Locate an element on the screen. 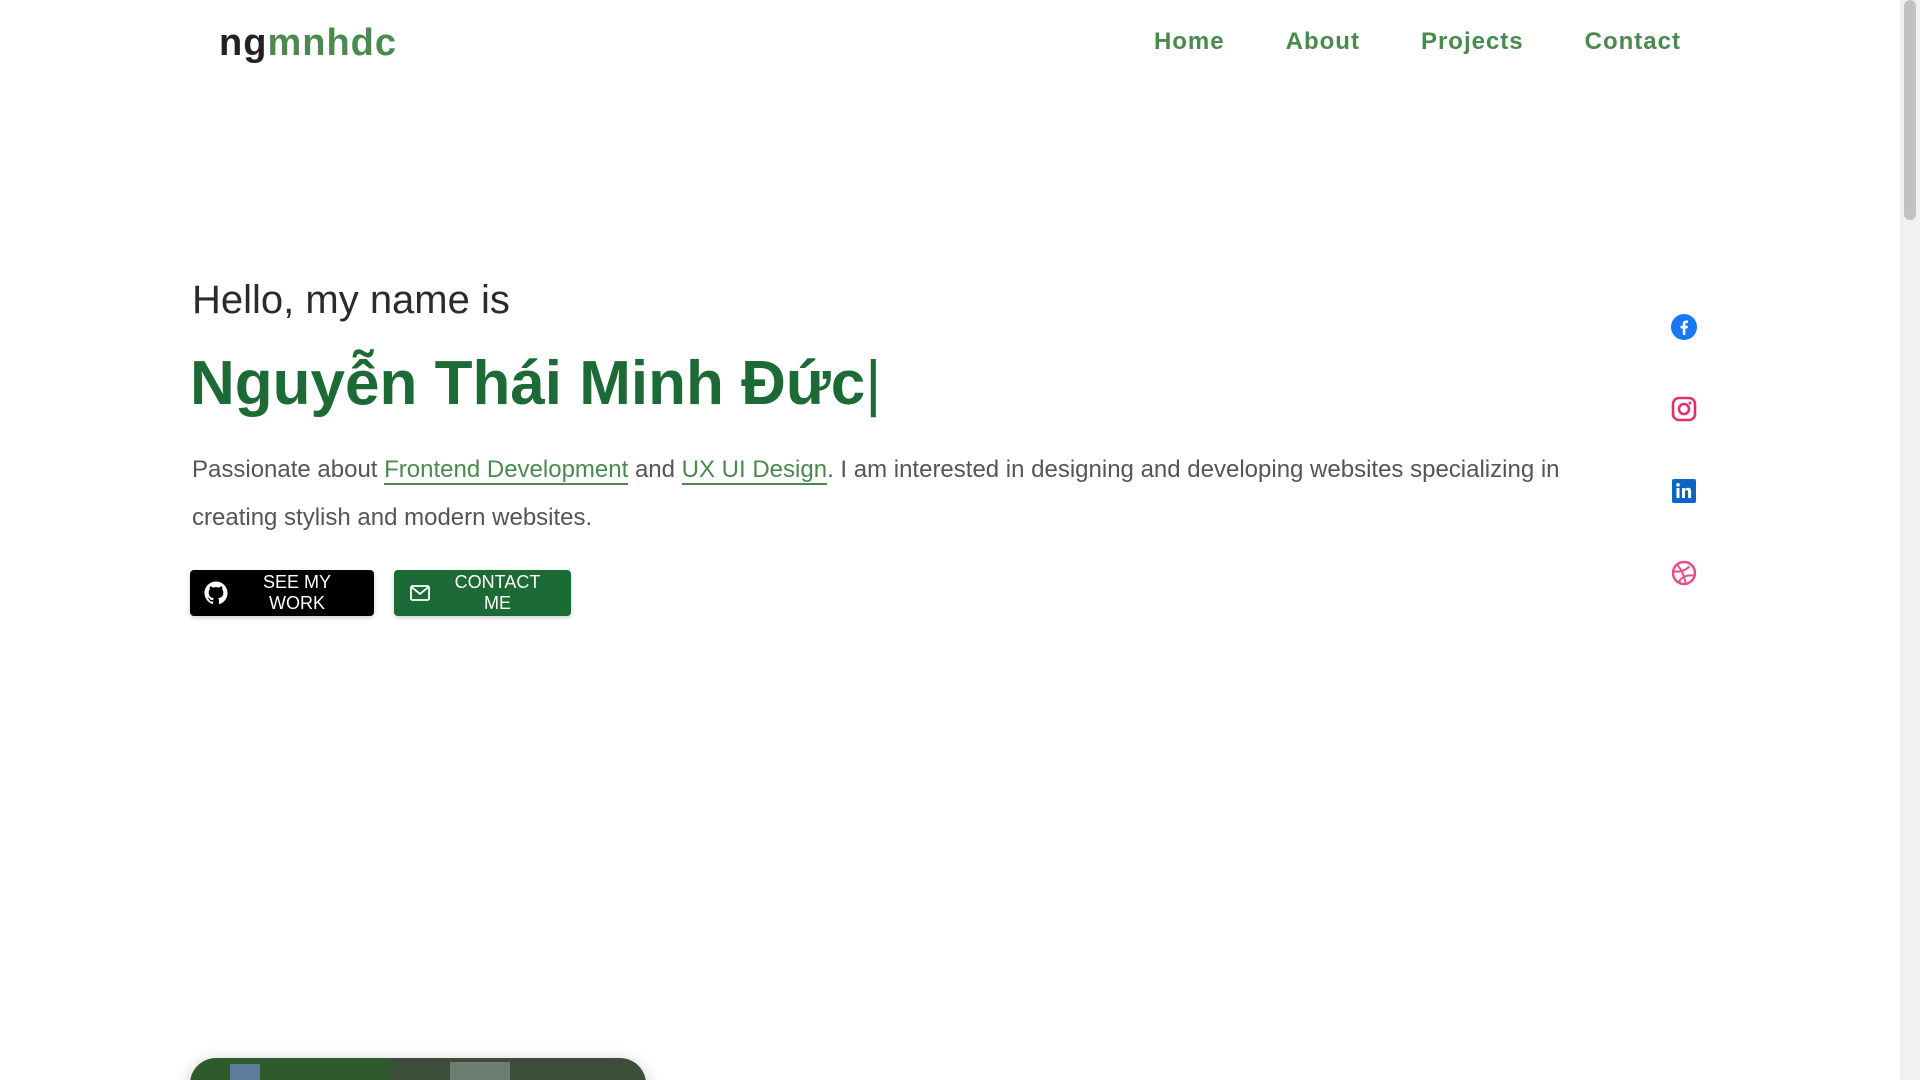 This screenshot has height=1080, width=1920. dribbble-icon is located at coordinates (1684, 573).